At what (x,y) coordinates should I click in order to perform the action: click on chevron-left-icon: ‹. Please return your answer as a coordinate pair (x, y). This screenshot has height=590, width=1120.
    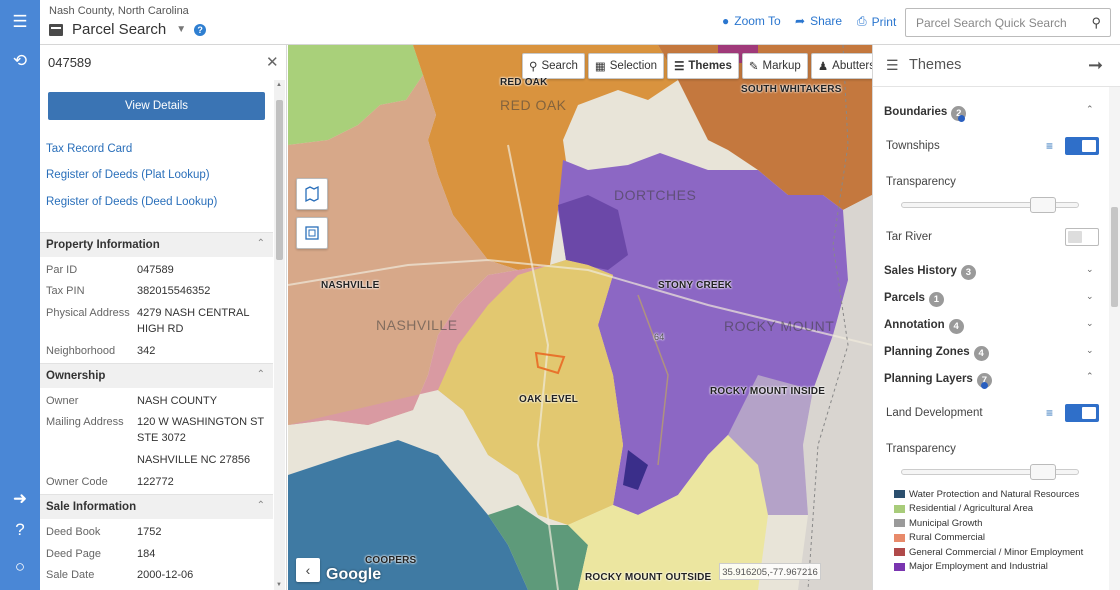
    Looking at the image, I should click on (308, 570).